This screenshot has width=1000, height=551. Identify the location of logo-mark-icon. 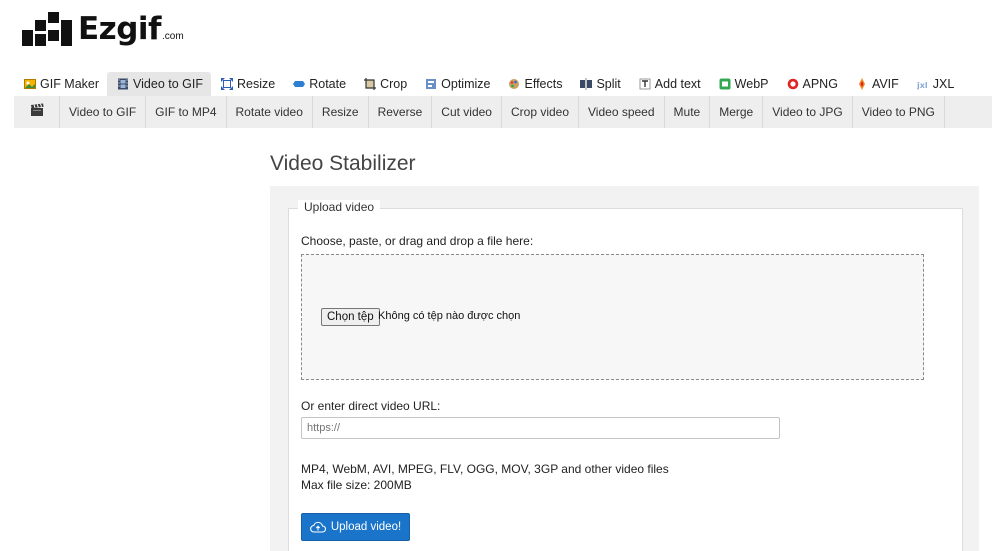
(47, 29).